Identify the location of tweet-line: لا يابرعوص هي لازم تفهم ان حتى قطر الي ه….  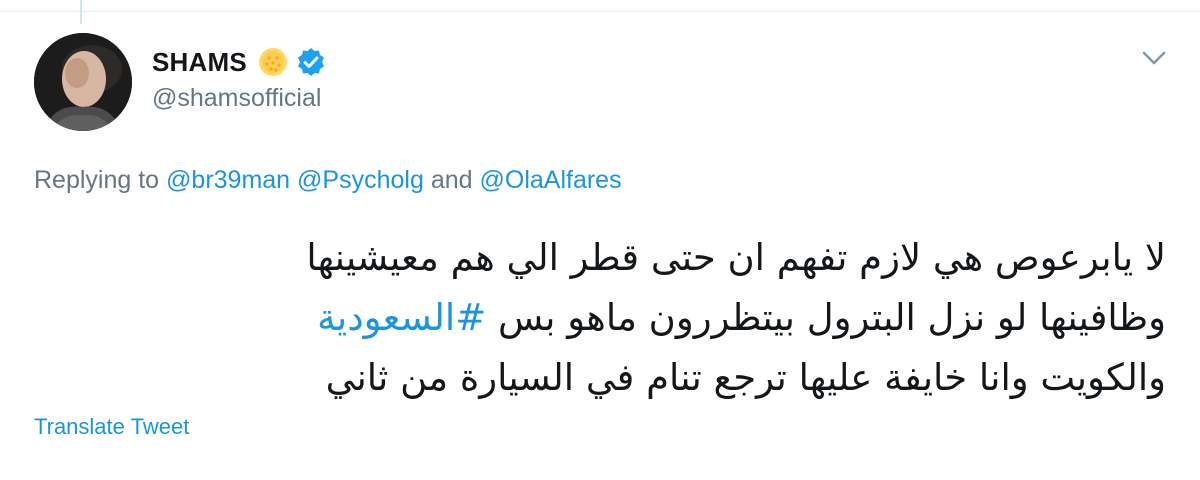
(736, 257).